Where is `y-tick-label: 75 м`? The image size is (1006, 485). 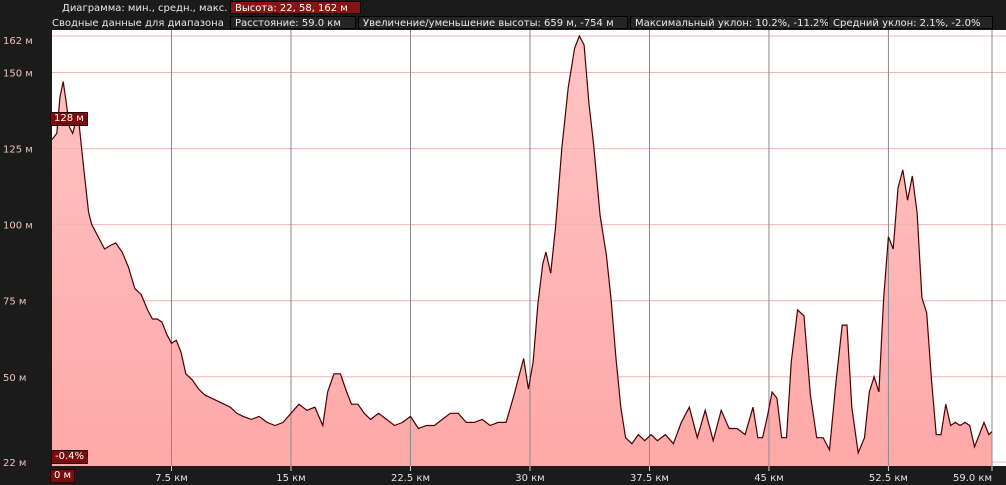
y-tick-label: 75 м is located at coordinates (14, 302).